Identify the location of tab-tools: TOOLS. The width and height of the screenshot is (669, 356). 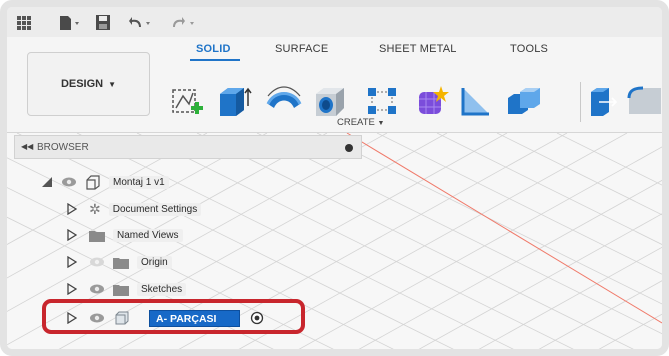
(529, 49).